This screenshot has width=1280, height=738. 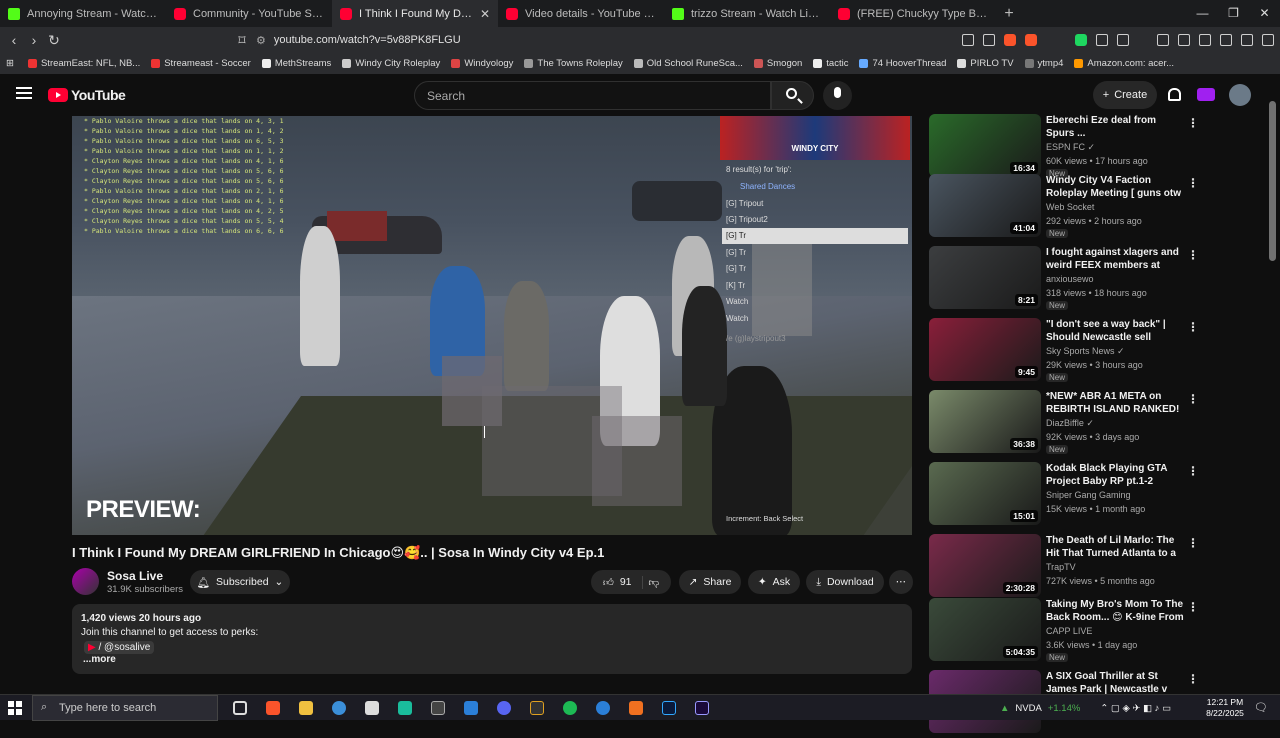 What do you see at coordinates (1247, 40) in the screenshot?
I see `vpn-icon` at bounding box center [1247, 40].